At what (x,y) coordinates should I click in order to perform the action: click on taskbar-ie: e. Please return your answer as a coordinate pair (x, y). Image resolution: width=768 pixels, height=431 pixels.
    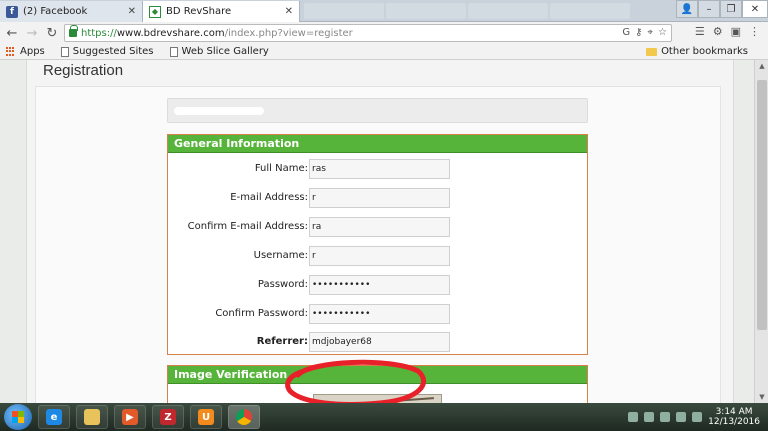
    Looking at the image, I should click on (54, 417).